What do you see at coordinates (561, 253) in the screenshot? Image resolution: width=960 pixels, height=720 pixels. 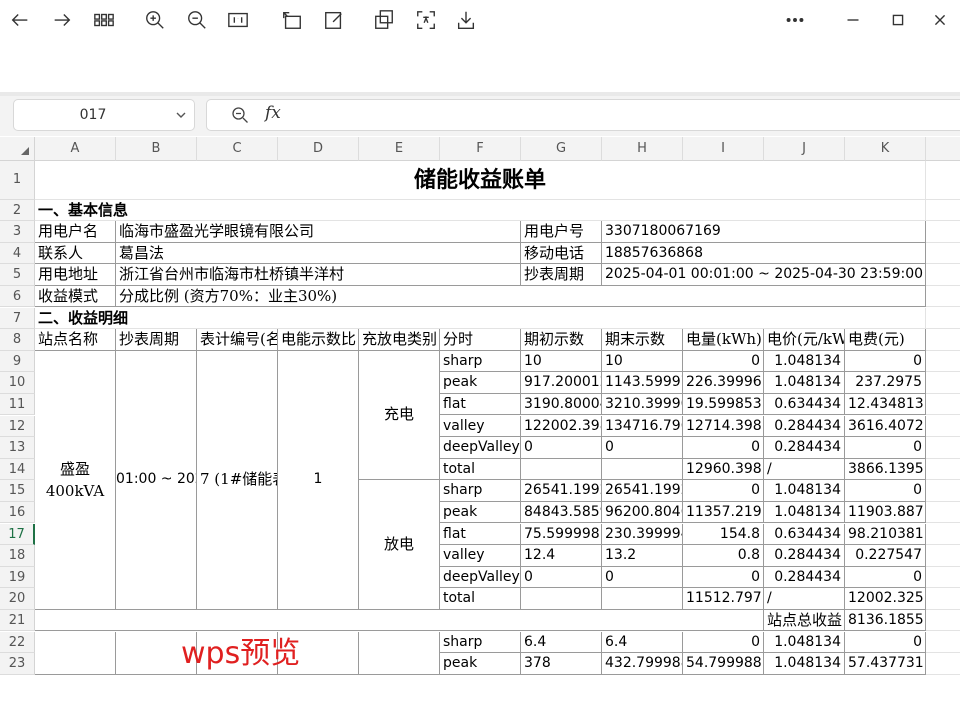 I see `info-label: 移动电话` at bounding box center [561, 253].